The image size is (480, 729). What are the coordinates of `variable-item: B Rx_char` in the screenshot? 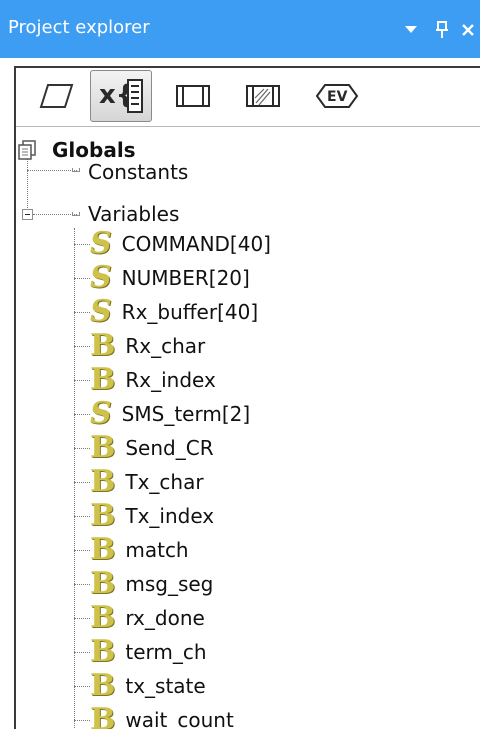 It's located at (147, 346).